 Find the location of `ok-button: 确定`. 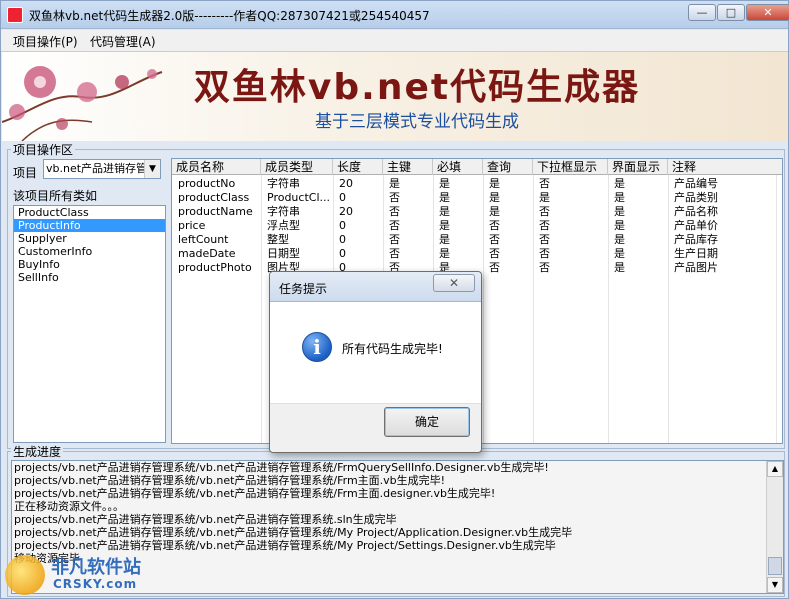

ok-button: 确定 is located at coordinates (427, 422).